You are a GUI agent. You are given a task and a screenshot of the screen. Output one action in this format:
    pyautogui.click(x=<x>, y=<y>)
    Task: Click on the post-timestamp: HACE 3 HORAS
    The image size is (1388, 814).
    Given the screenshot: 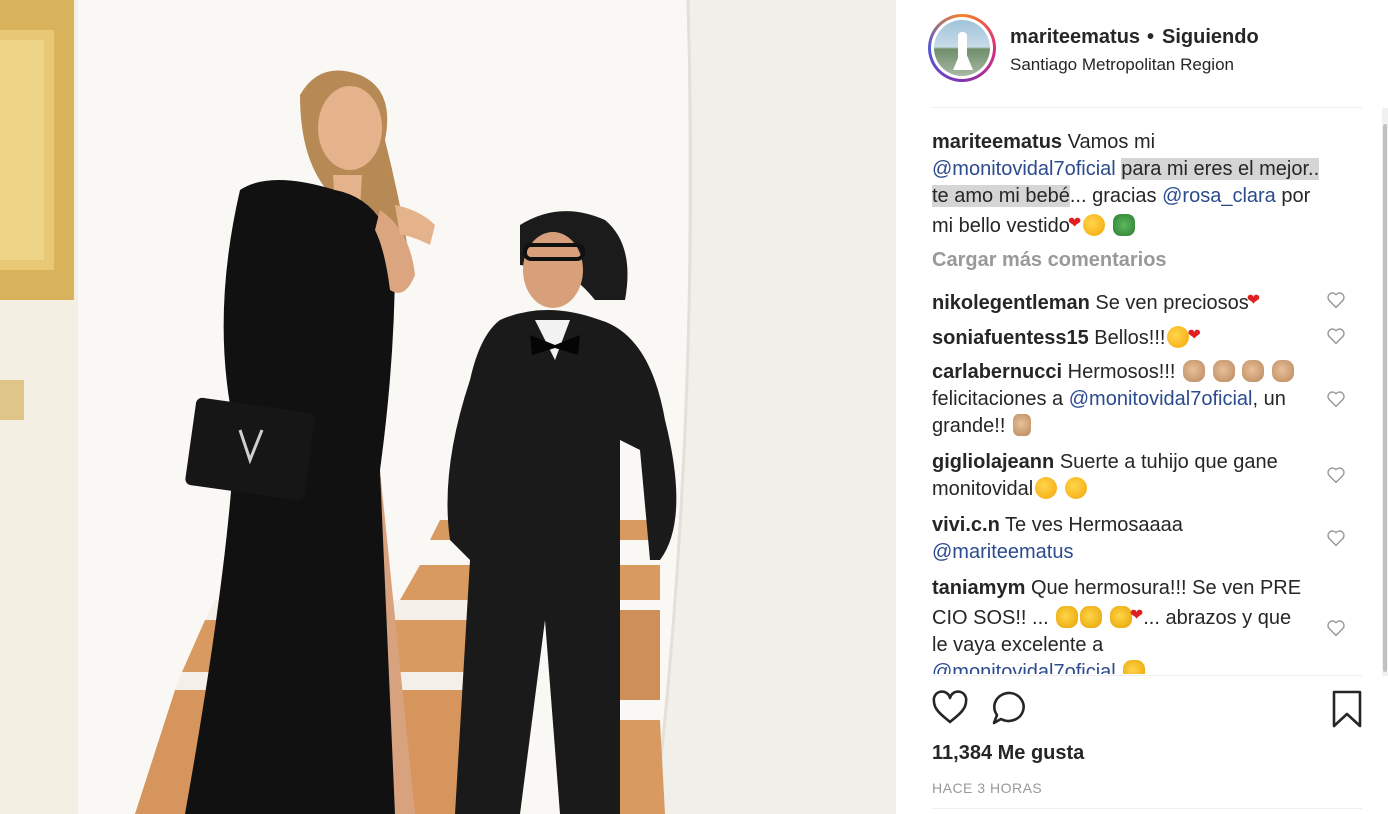 What is the action you would take?
    pyautogui.click(x=987, y=788)
    